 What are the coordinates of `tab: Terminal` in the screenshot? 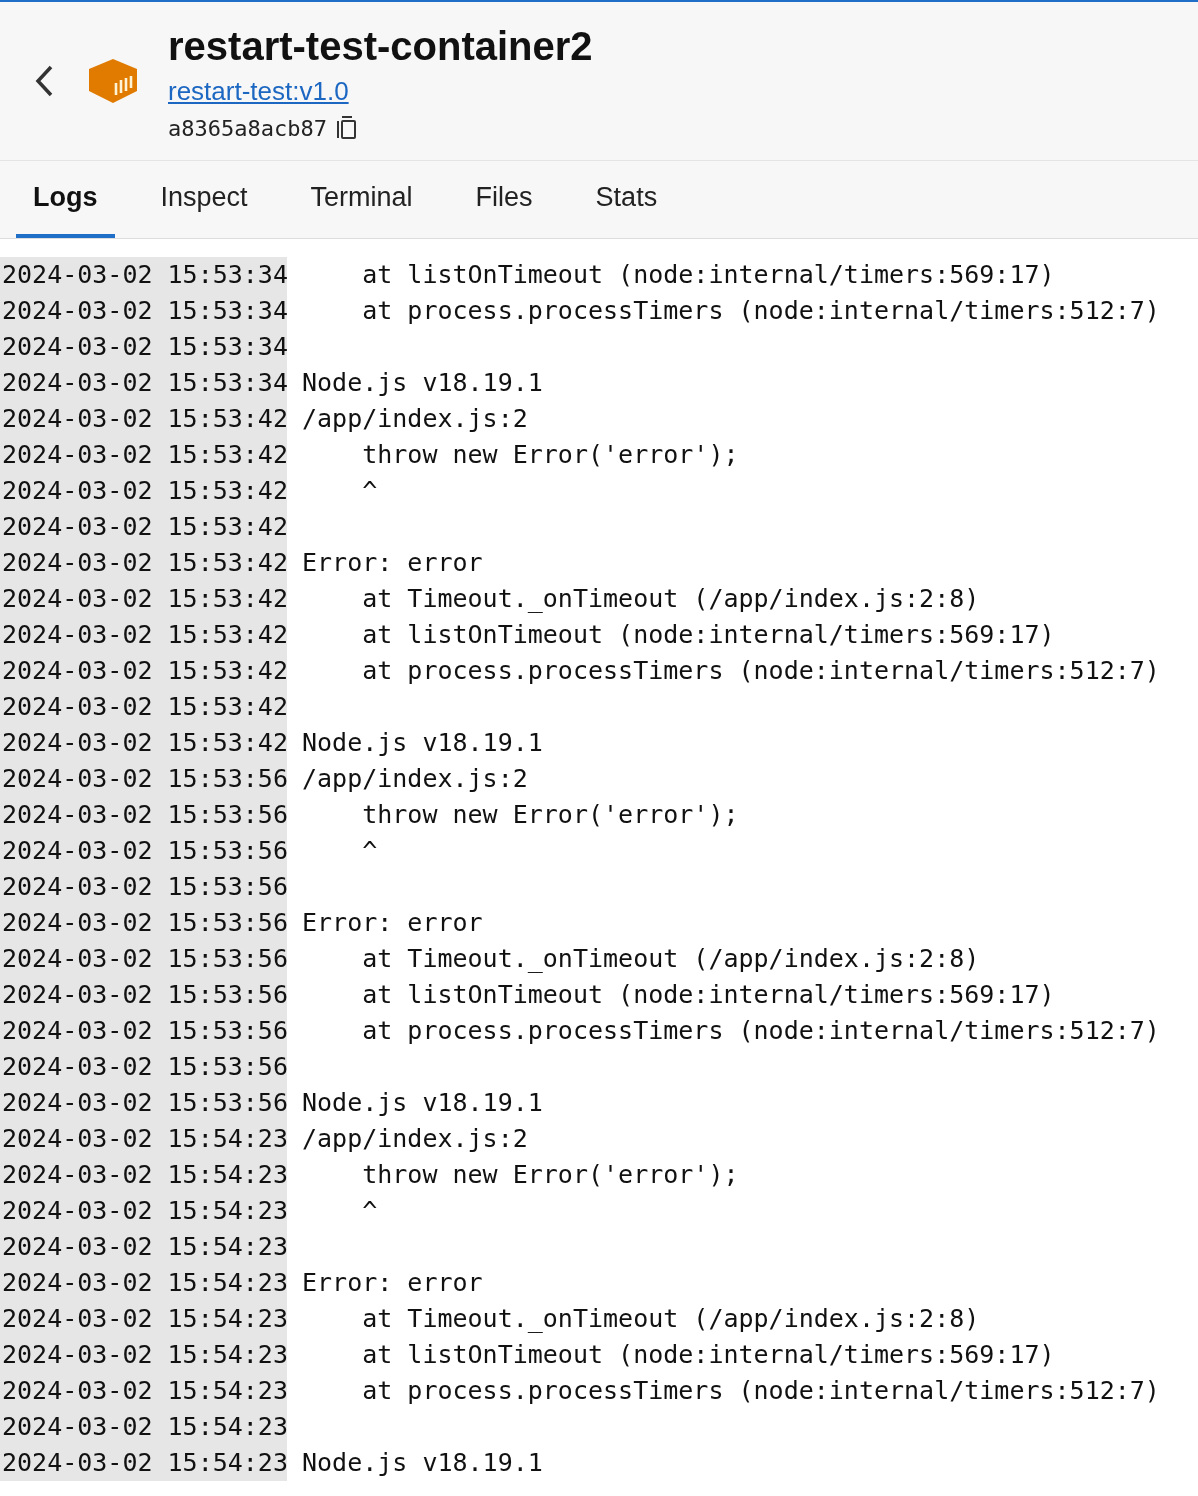 It's located at (361, 199).